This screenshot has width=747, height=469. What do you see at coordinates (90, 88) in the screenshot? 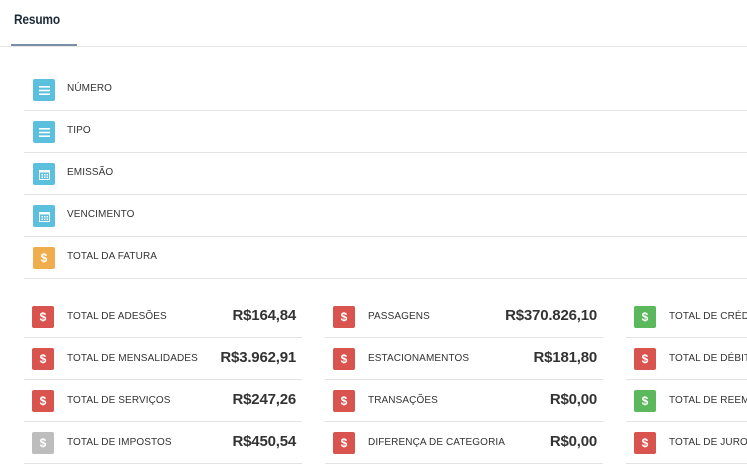
I see `info-label: NÚMERO` at bounding box center [90, 88].